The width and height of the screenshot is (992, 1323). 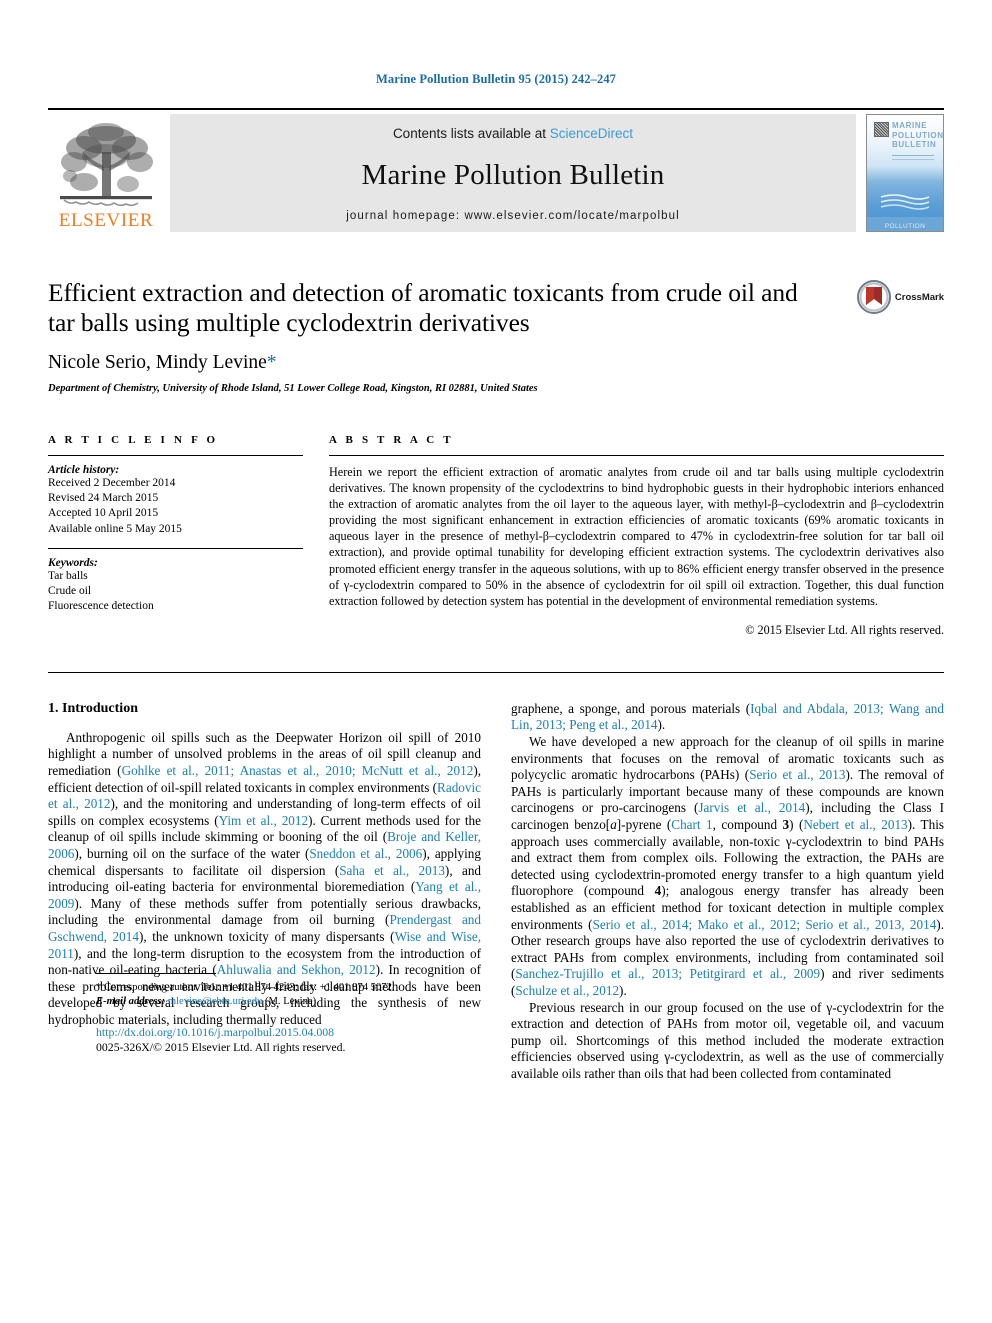 I want to click on cover-swatch-icon, so click(x=881, y=129).